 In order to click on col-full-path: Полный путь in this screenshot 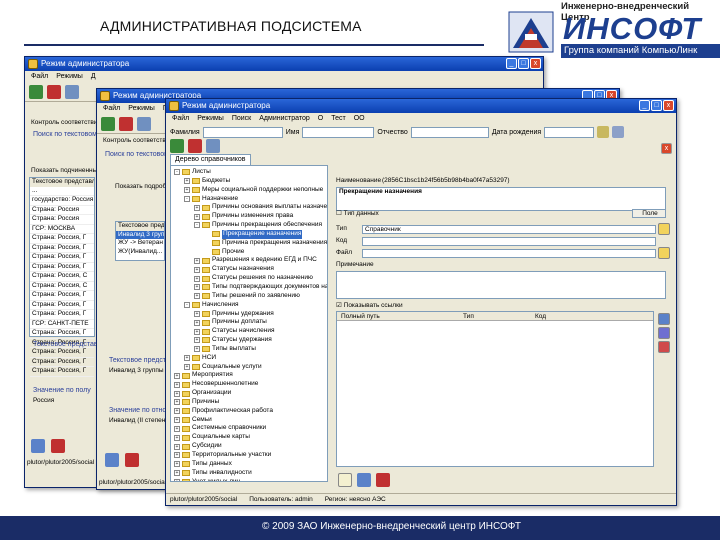, I will do `click(360, 316)`.